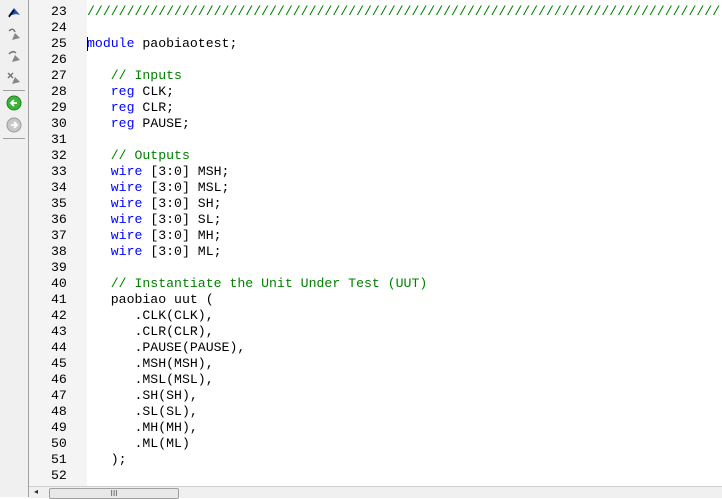 Image resolution: width=722 pixels, height=499 pixels. I want to click on code-text: reg PAUSE;, so click(138, 124).